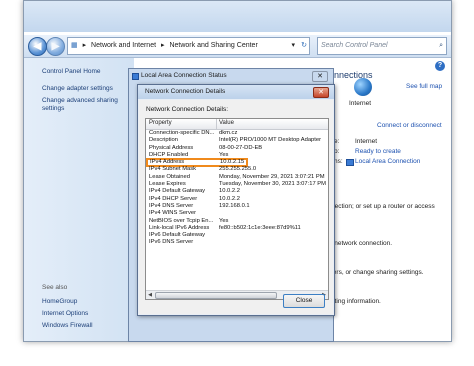  Describe the element at coordinates (65, 314) in the screenshot. I see `see-also-internet-options: Internet Options` at that location.